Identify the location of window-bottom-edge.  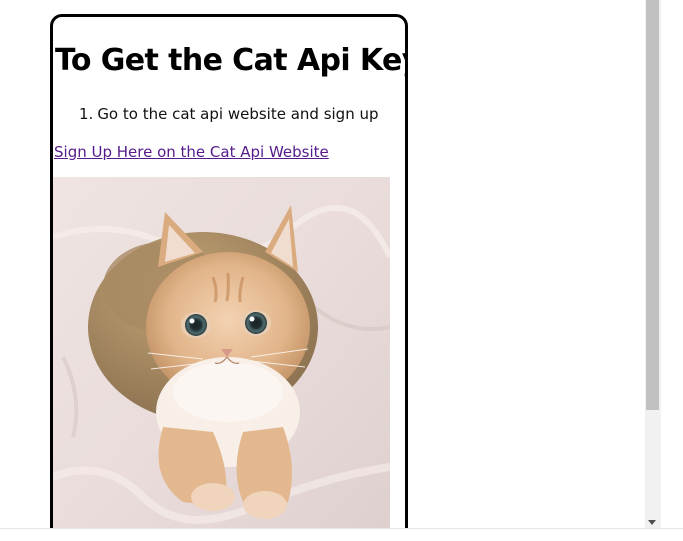
(341, 534).